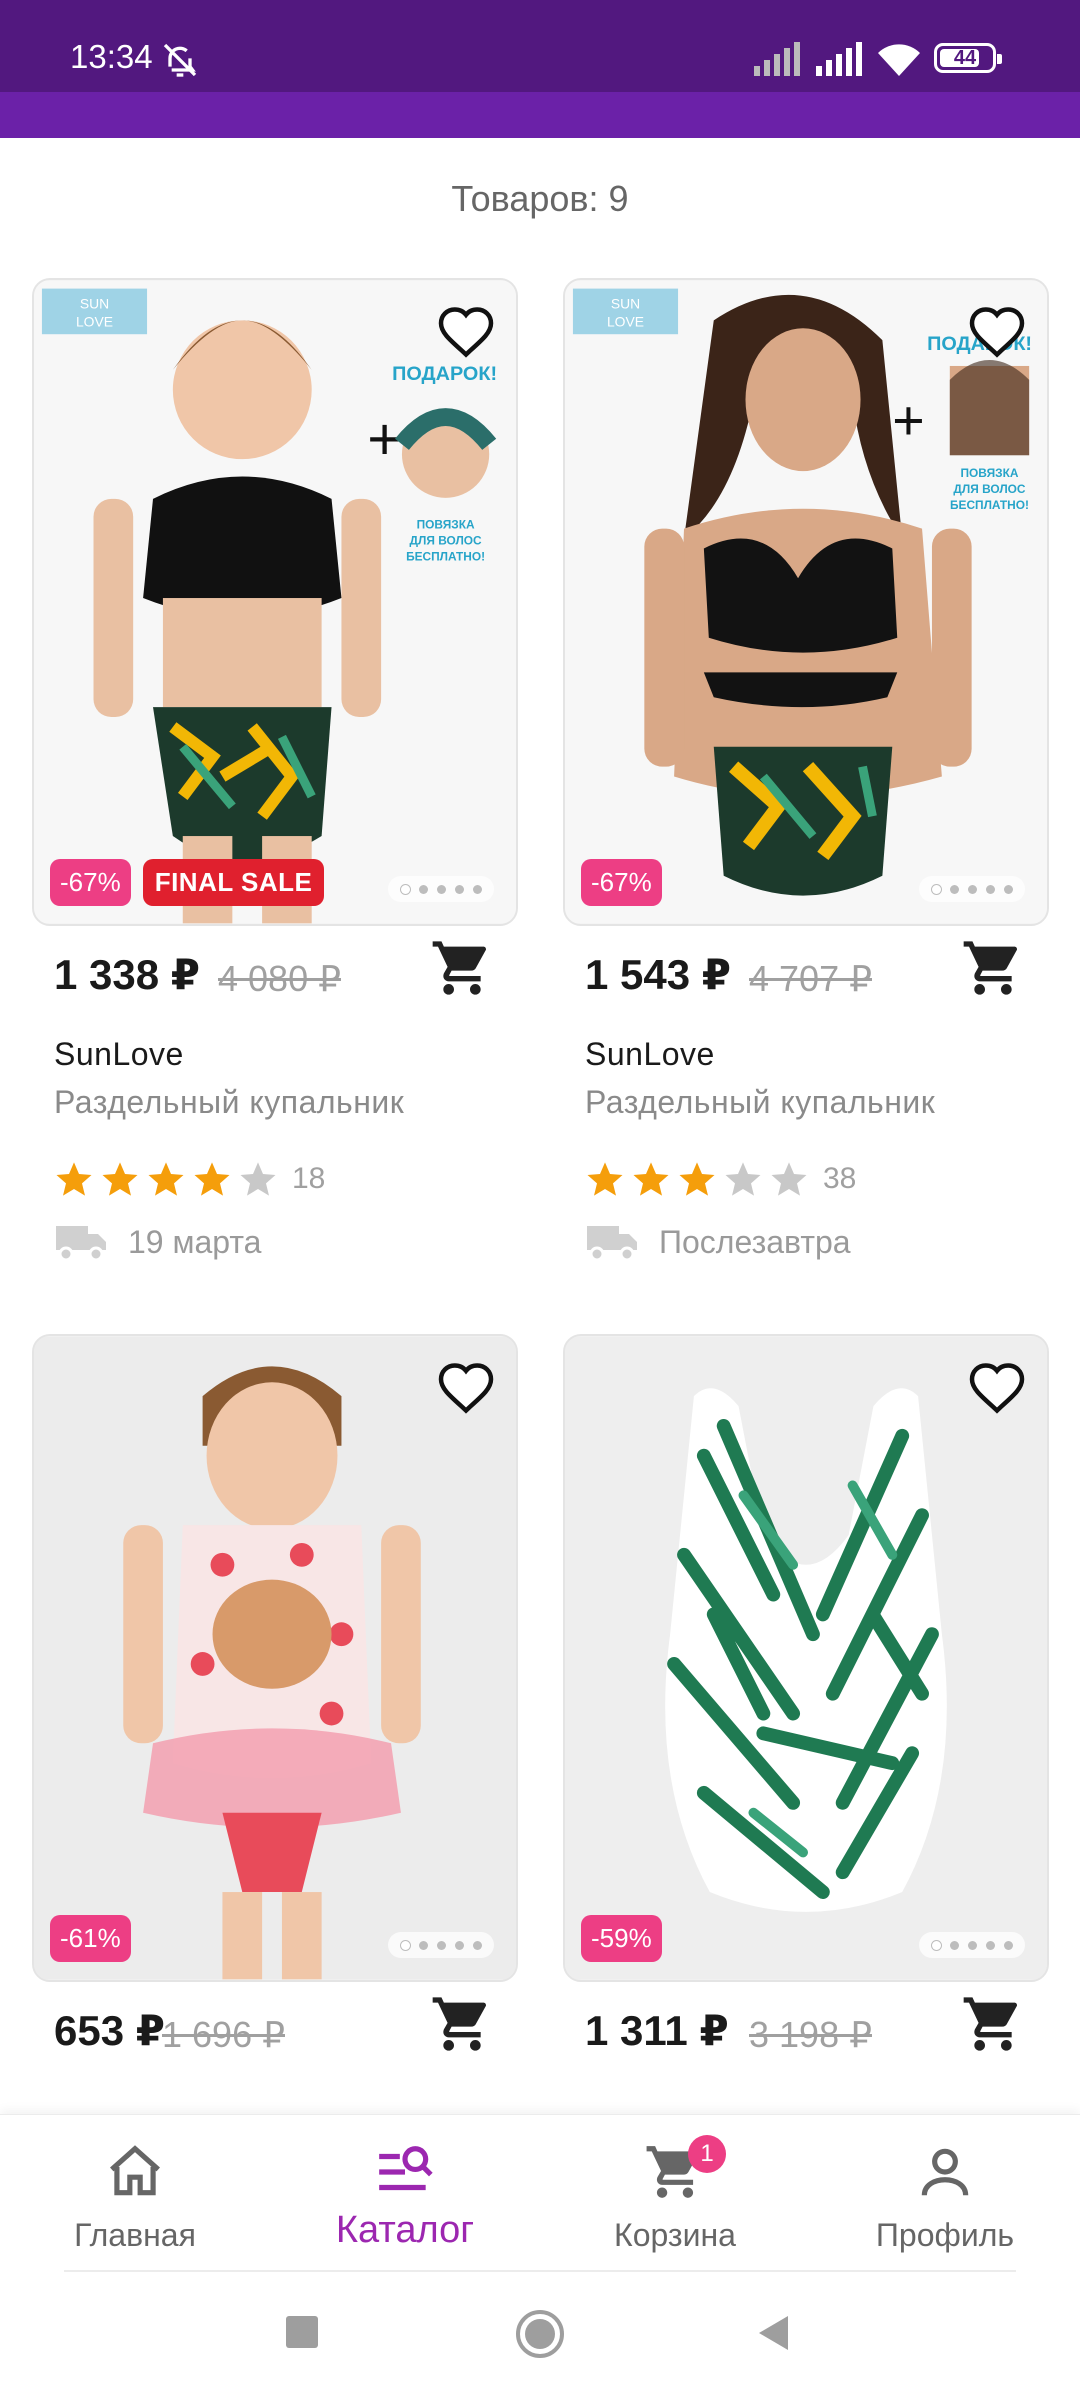 This screenshot has height=2400, width=1080. What do you see at coordinates (658, 974) in the screenshot?
I see `price: 1 543 ₽` at bounding box center [658, 974].